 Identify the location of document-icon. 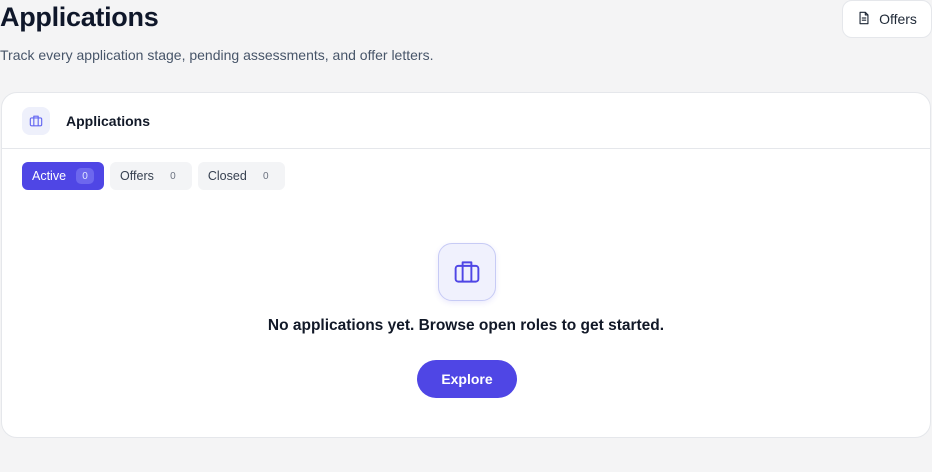
(864, 19).